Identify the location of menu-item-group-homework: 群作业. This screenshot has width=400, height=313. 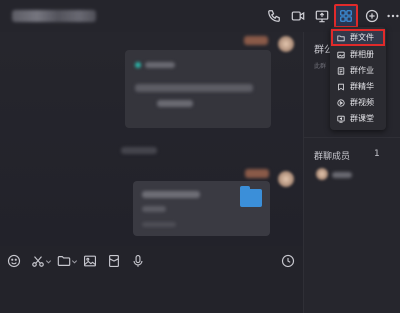
(358, 70).